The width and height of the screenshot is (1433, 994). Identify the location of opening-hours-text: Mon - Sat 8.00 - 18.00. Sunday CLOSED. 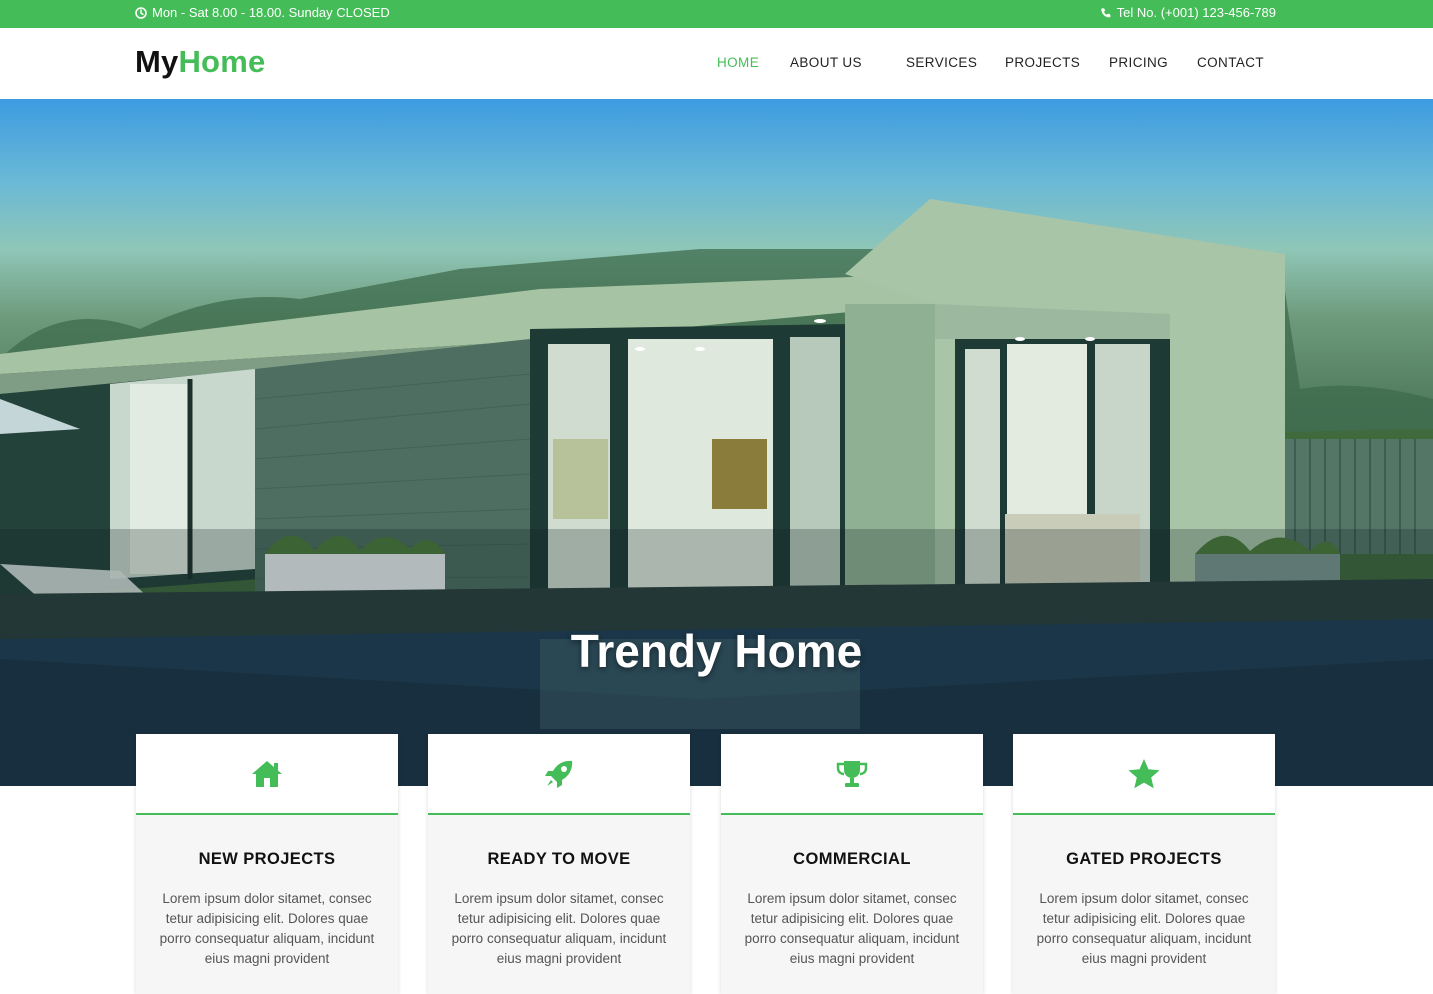
(271, 12).